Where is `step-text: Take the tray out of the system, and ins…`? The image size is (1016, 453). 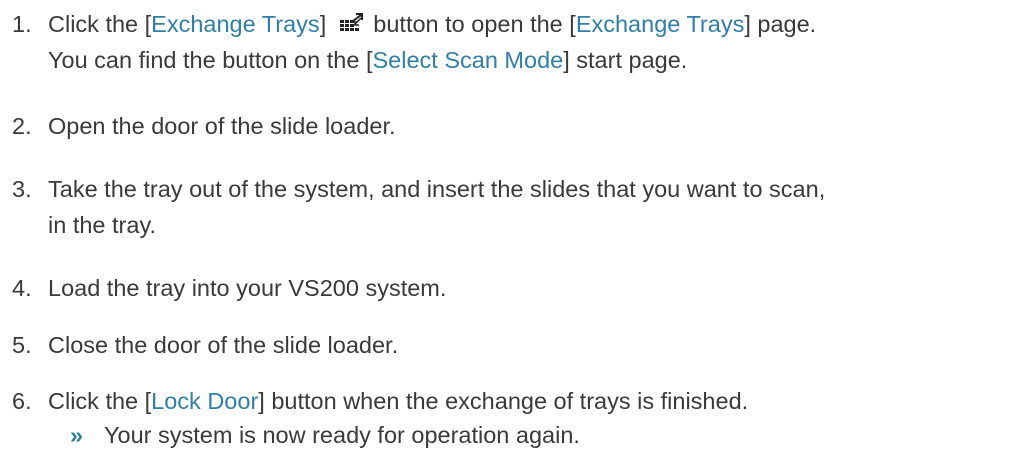 step-text: Take the tray out of the system, and ins… is located at coordinates (437, 189).